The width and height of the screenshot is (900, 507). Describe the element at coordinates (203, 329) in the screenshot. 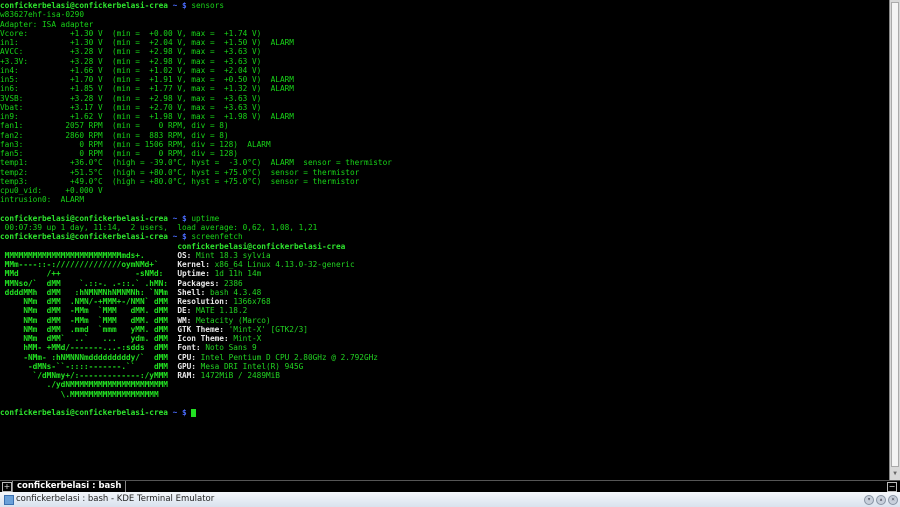

I see `info-label: GTK Theme:` at that location.